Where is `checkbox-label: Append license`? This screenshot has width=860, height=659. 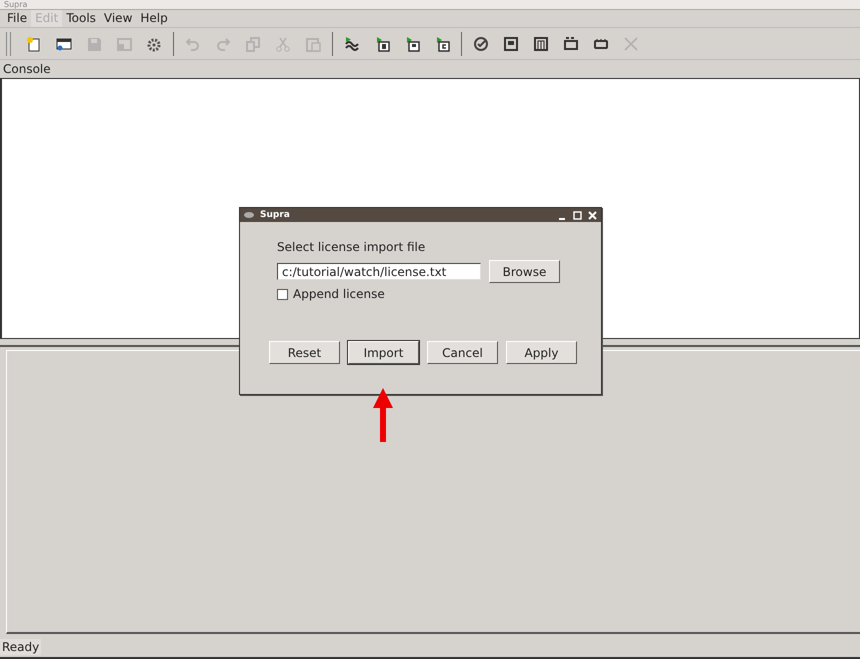
checkbox-label: Append license is located at coordinates (339, 294).